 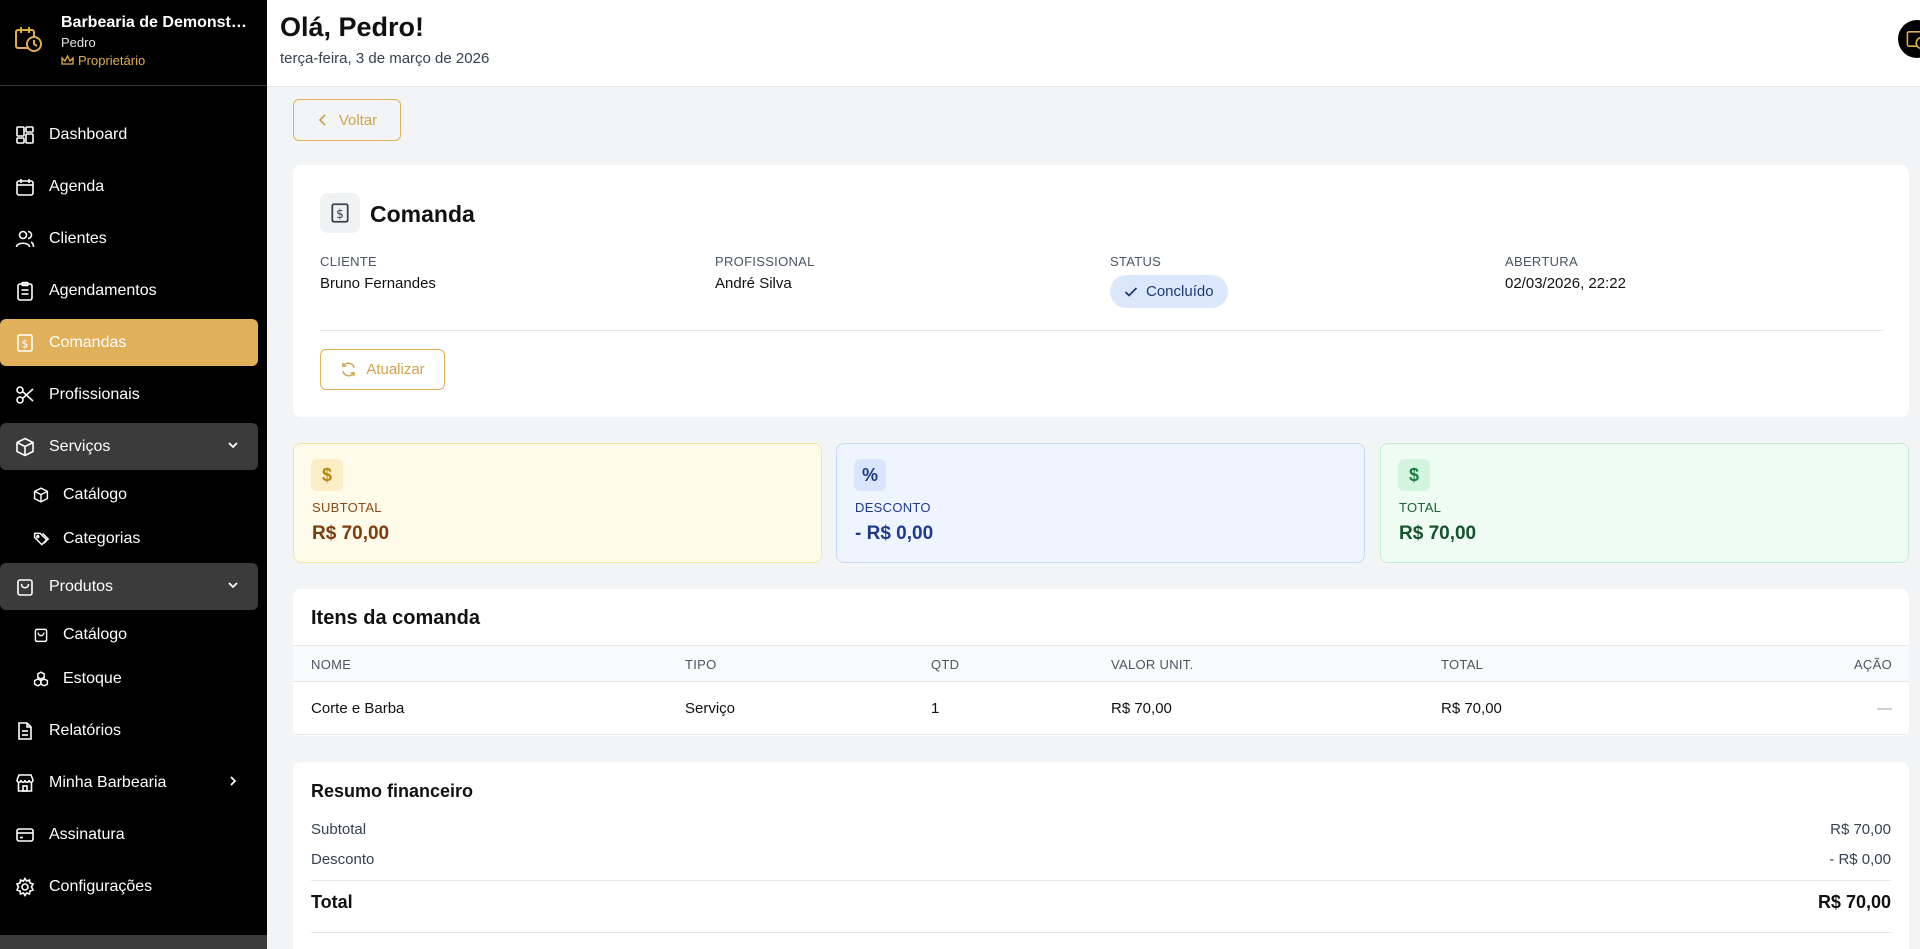 What do you see at coordinates (1884, 708) in the screenshot?
I see `cell-acao: —` at bounding box center [1884, 708].